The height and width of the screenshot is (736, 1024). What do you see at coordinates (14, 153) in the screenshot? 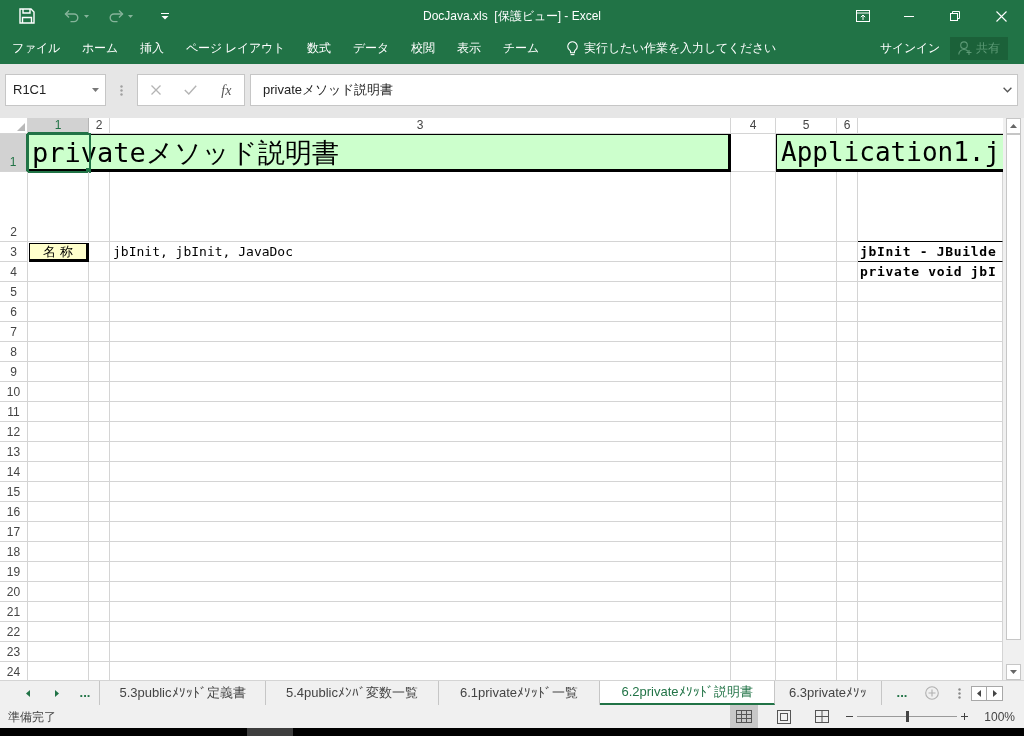
I see `row-header: 1` at bounding box center [14, 153].